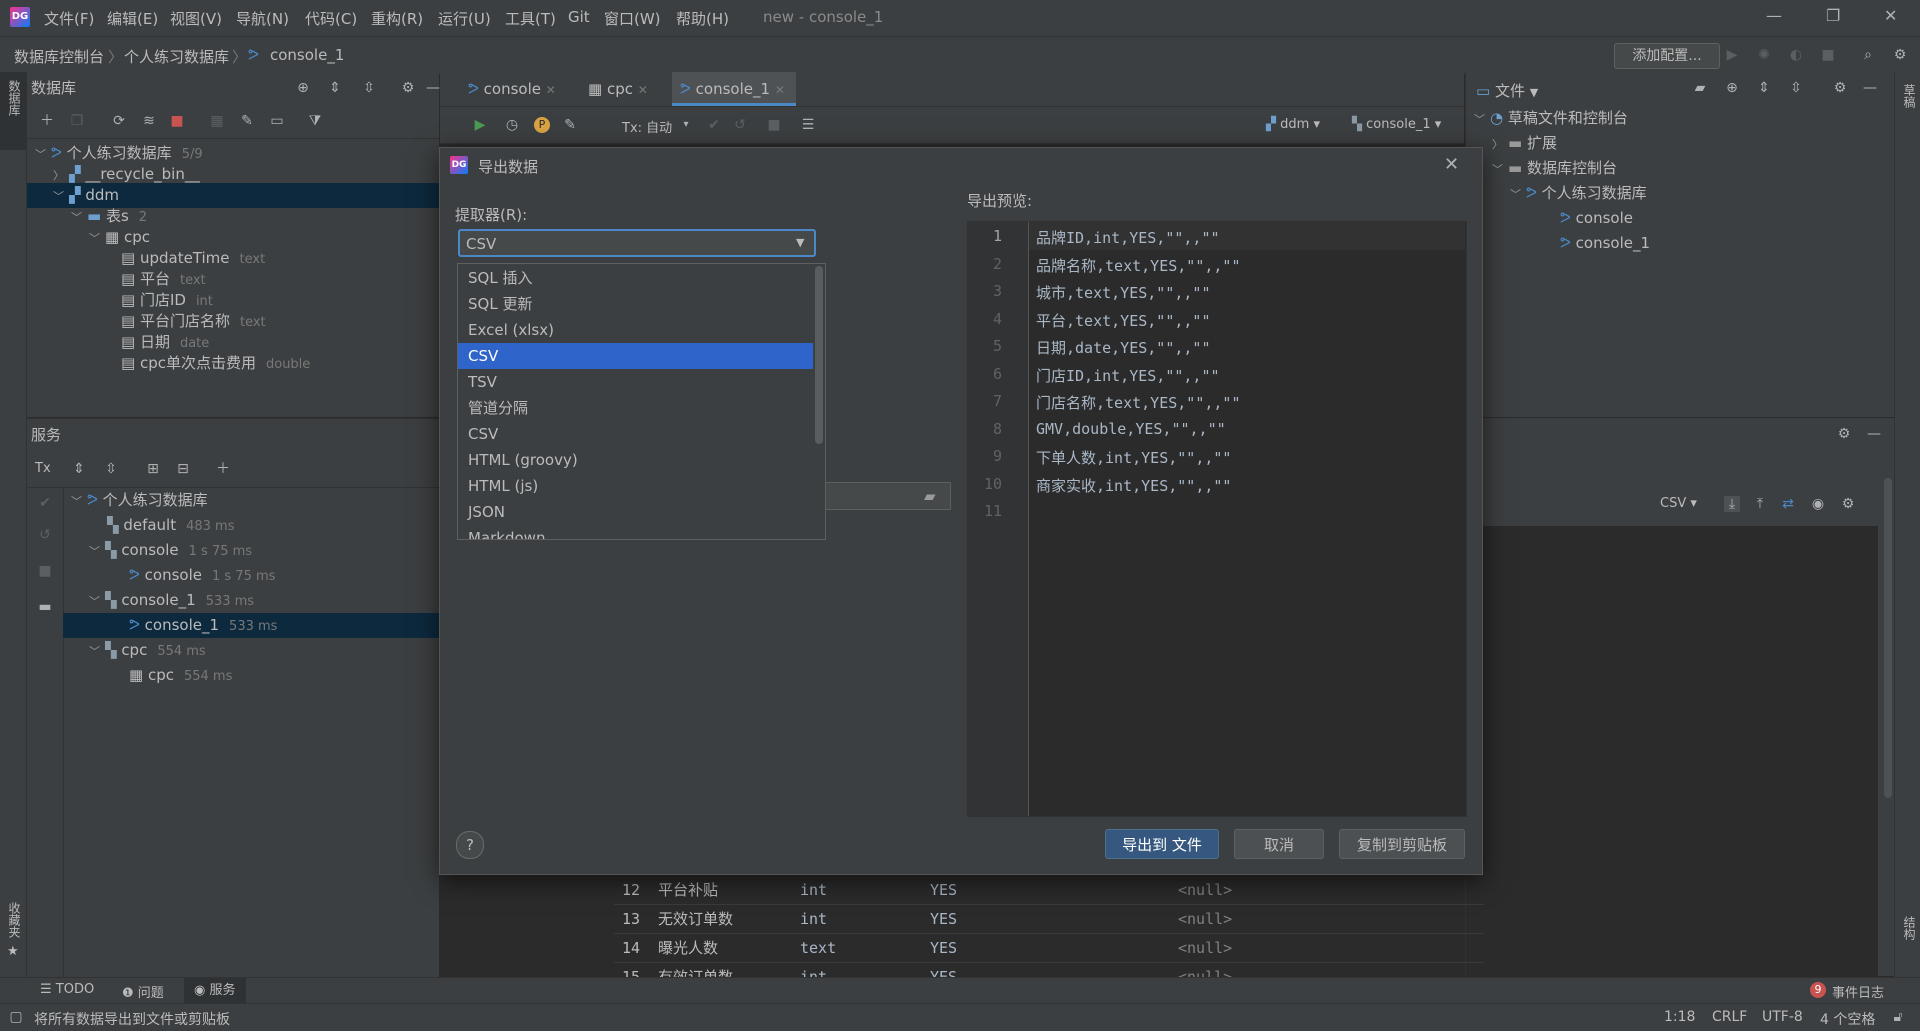 The height and width of the screenshot is (1031, 1920). I want to click on tab-problems: ❶ 问题, so click(143, 991).